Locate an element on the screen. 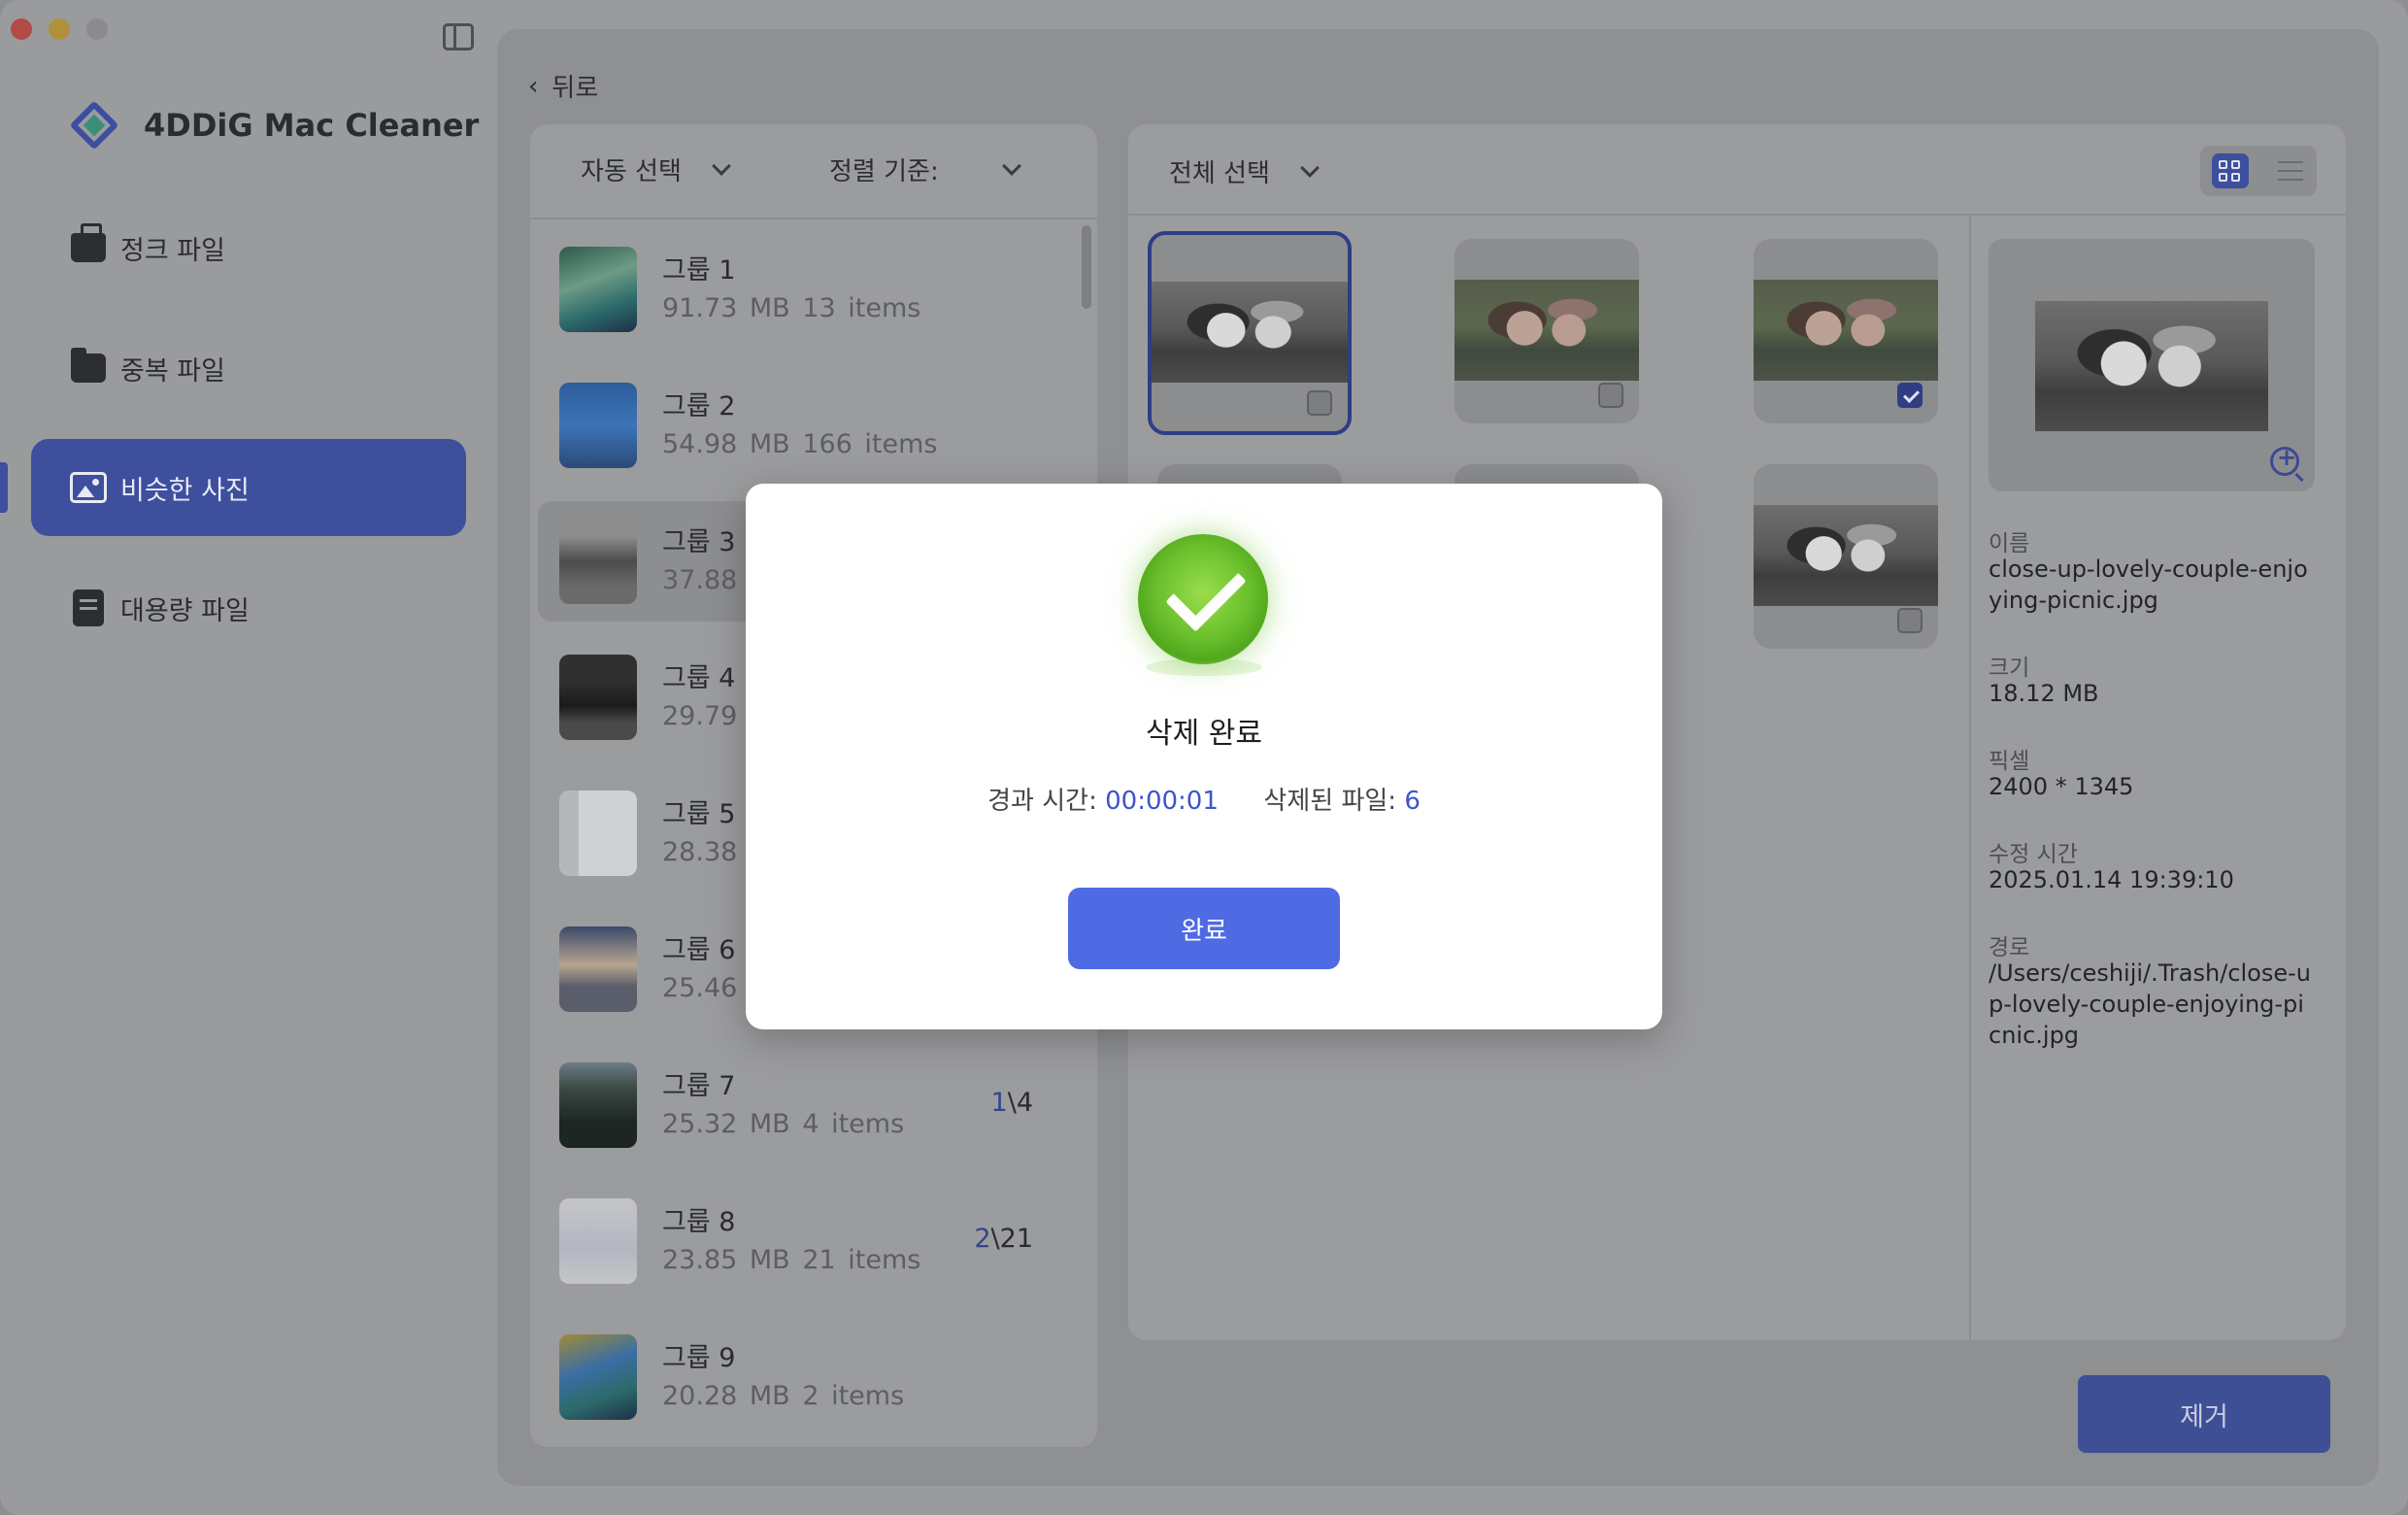 Image resolution: width=2408 pixels, height=1515 pixels. sidebar-item-similar-photos: 비슷한 사진 is located at coordinates (248, 487).